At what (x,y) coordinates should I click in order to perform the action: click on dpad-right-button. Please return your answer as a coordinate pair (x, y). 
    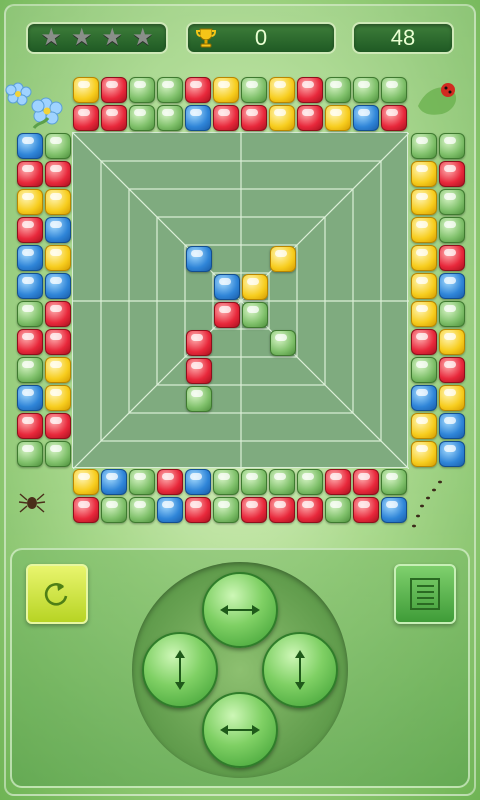
    Looking at the image, I should click on (300, 670).